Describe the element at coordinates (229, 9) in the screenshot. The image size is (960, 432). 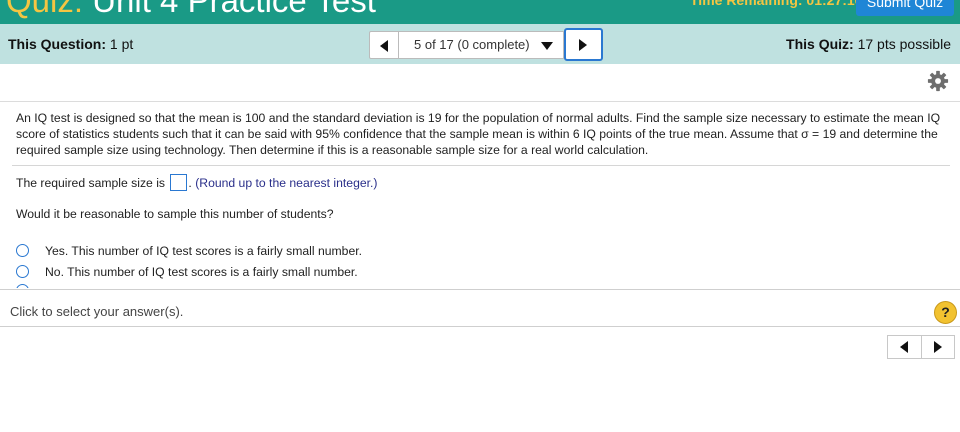
I see `quiz-title-name: Unit 4 Practice Test` at that location.